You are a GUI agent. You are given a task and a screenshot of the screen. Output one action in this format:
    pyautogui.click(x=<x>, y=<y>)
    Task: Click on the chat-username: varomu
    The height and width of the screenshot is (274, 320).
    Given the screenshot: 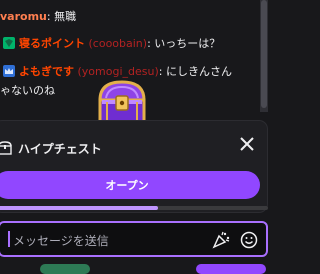 What is the action you would take?
    pyautogui.click(x=23, y=16)
    